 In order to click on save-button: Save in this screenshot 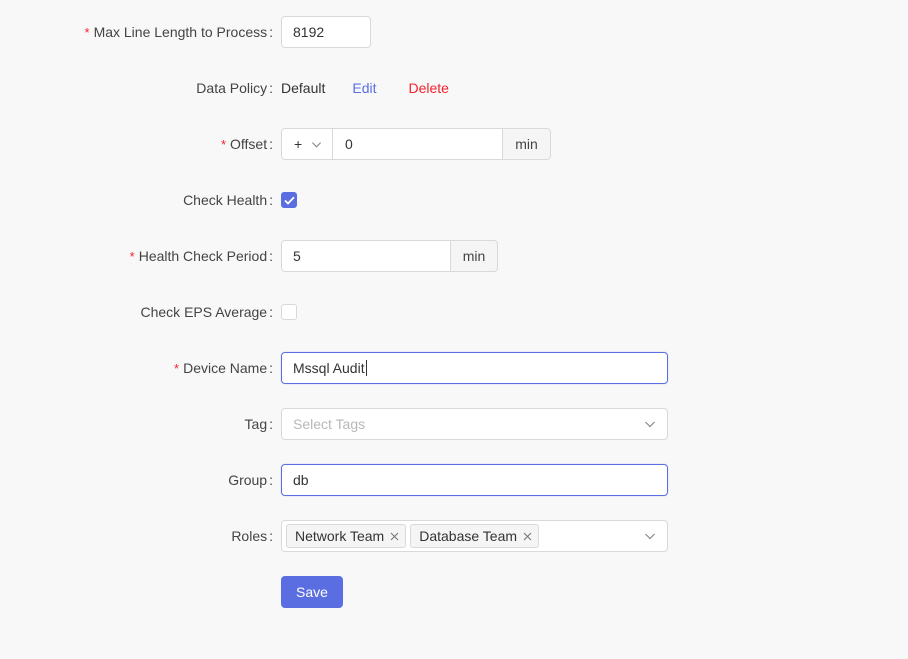, I will do `click(312, 592)`.